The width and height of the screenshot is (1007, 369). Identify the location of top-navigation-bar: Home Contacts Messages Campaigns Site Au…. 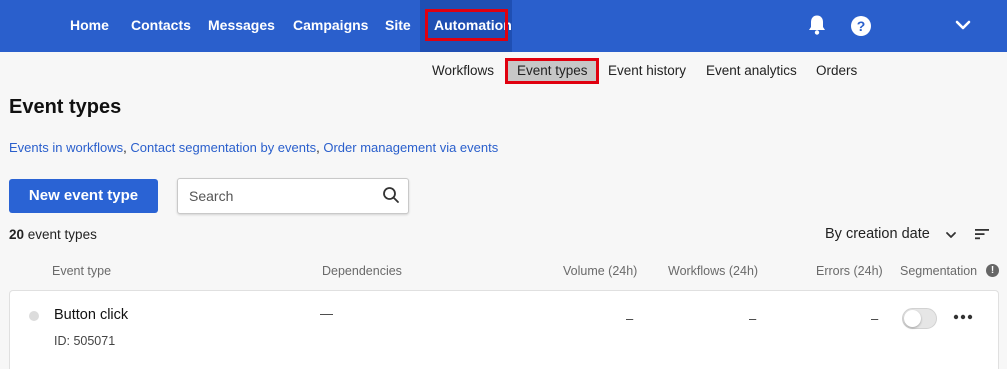
(503, 26).